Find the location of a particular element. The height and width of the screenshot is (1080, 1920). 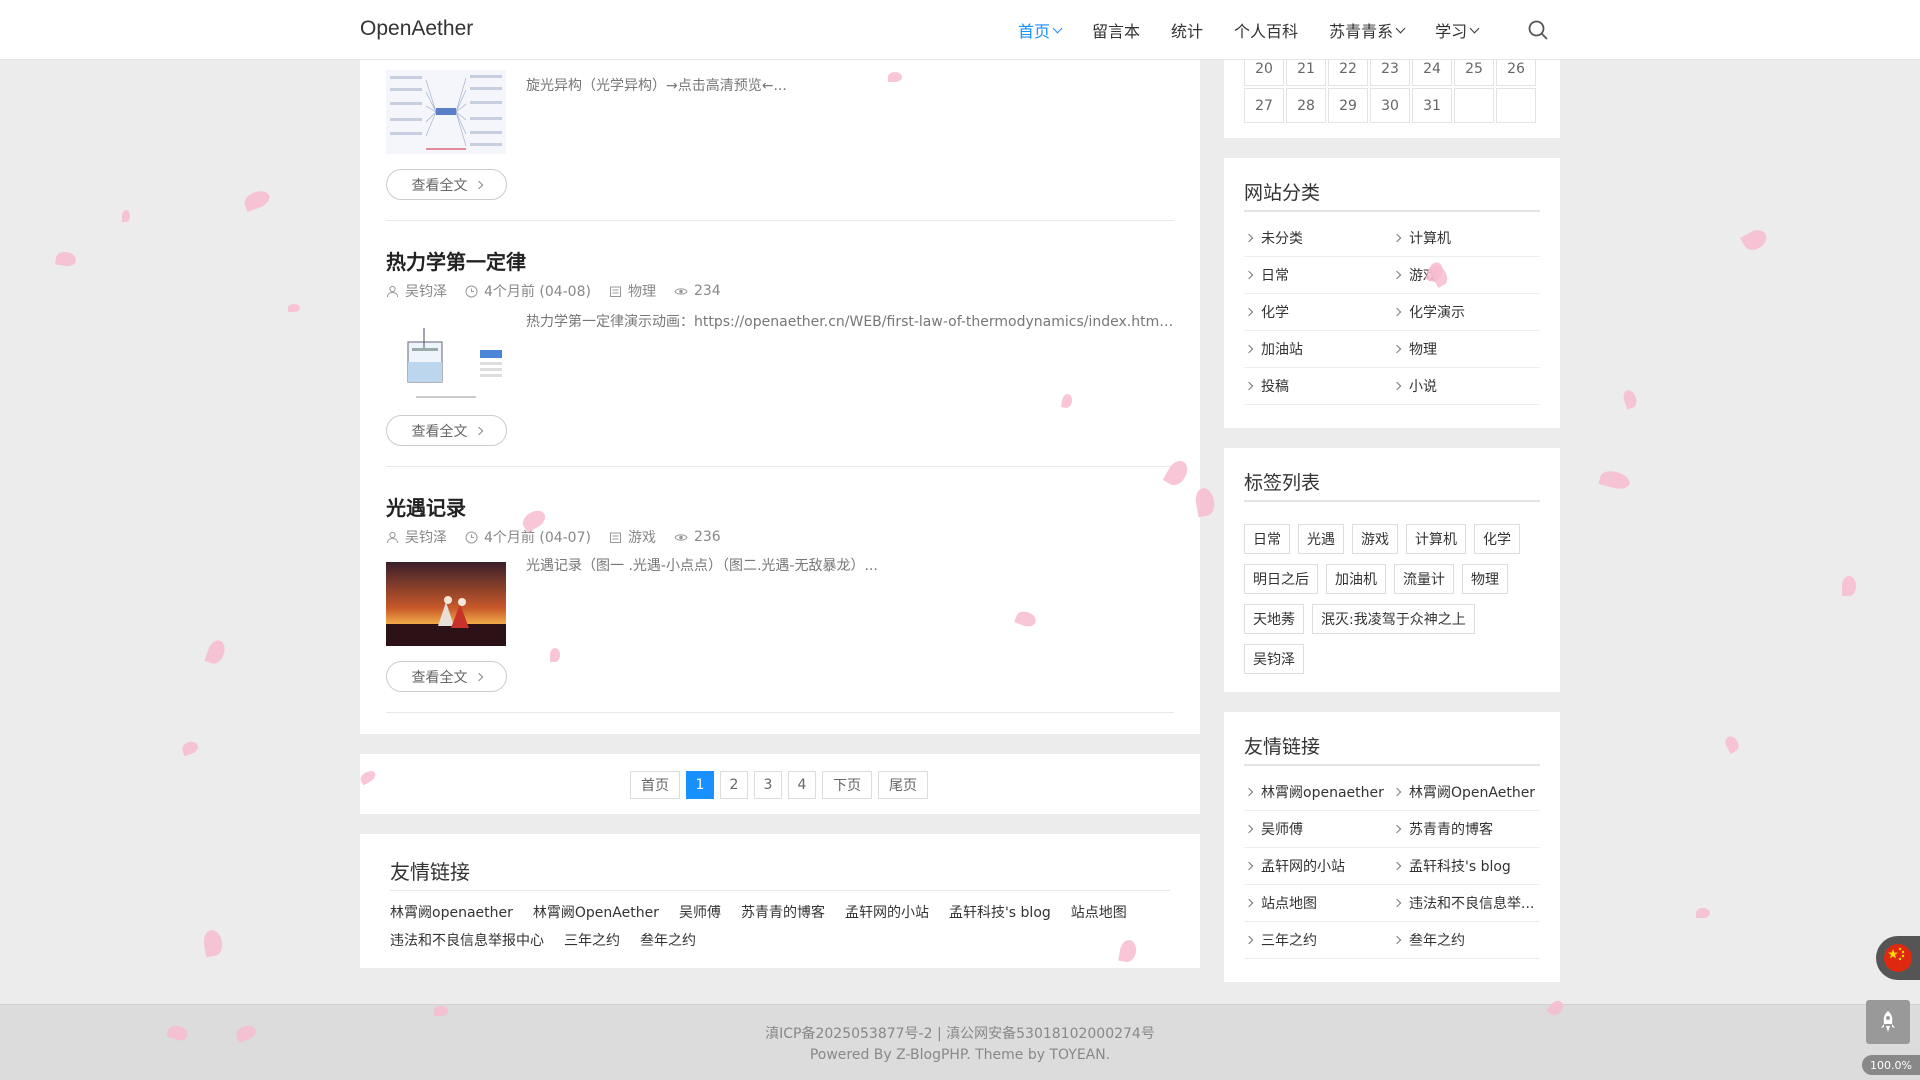

category-item: 日常 is located at coordinates (1318, 275).